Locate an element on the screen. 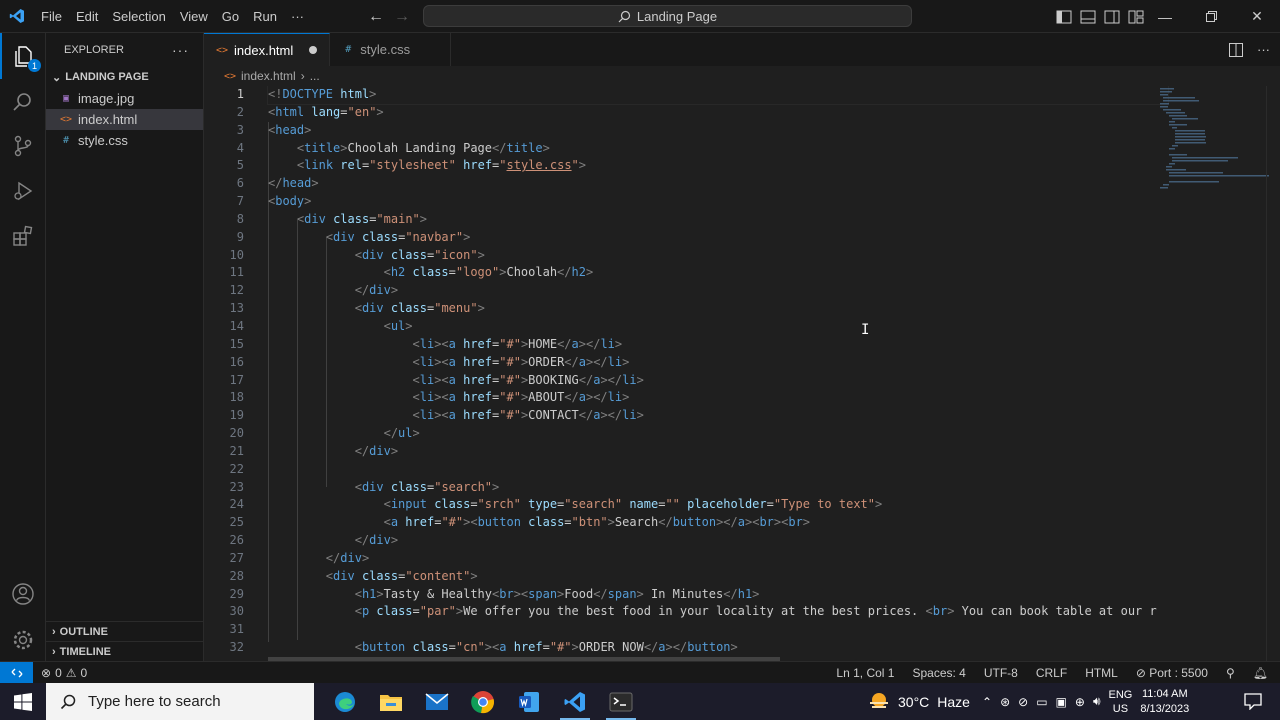 Image resolution: width=1280 pixels, height=720 pixels. folder-header: ⌄ LANDING PAGE is located at coordinates (124, 77).